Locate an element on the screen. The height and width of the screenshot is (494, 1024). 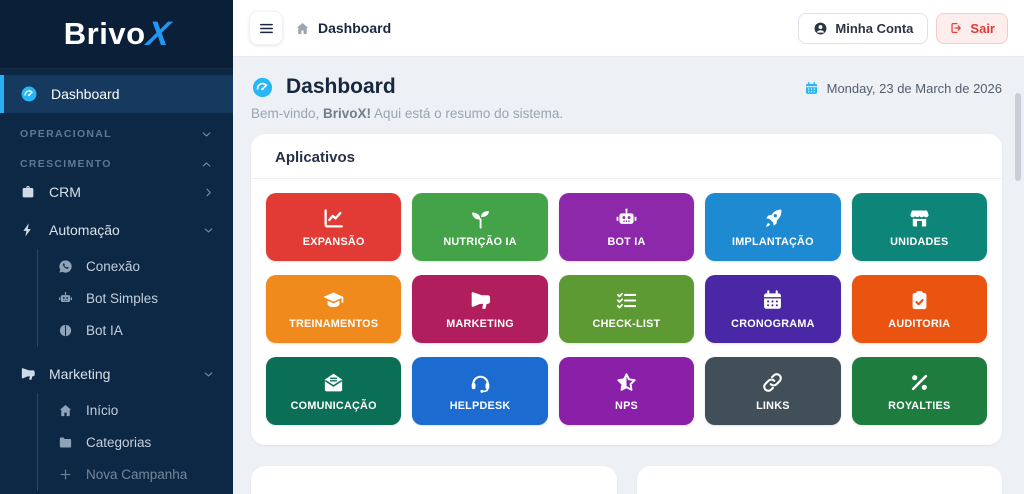
whatsapp-icon is located at coordinates (65, 266).